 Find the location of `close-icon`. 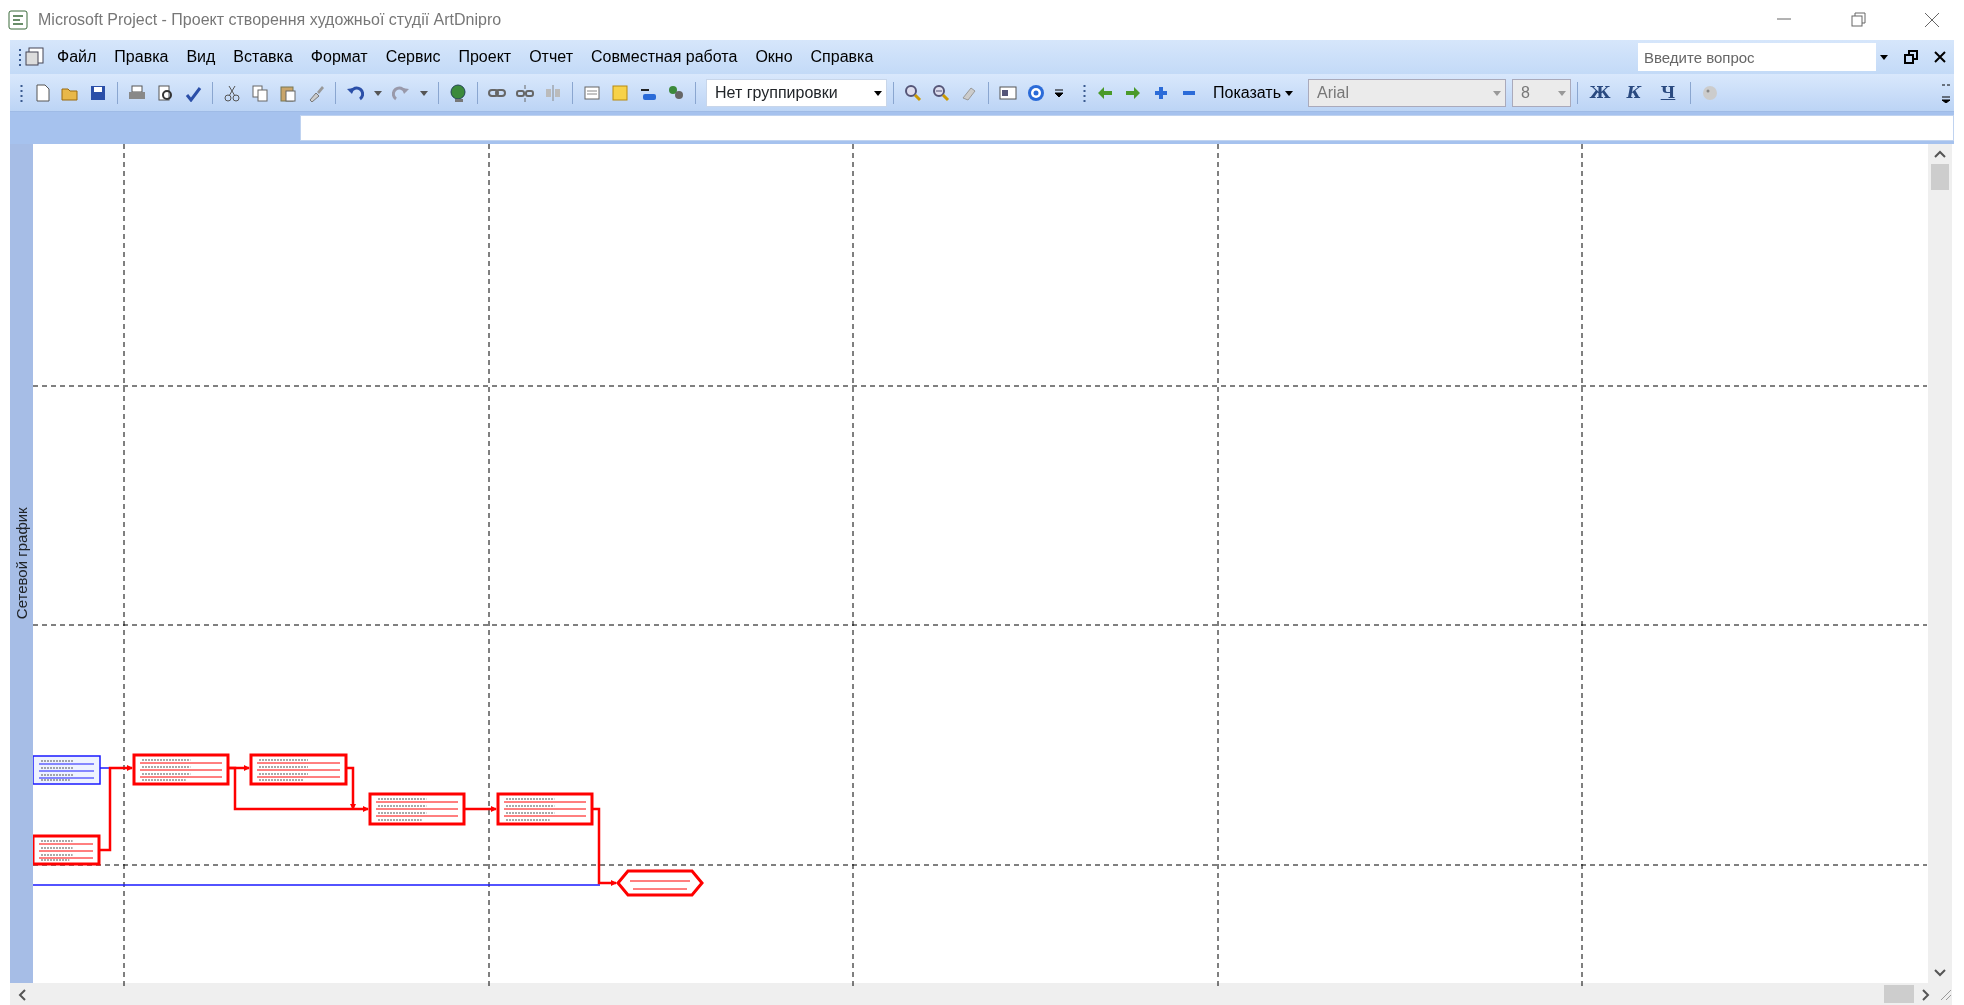

close-icon is located at coordinates (1940, 57).